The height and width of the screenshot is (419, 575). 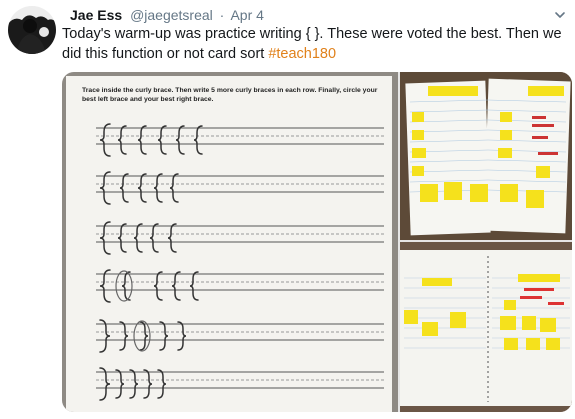 What do you see at coordinates (560, 15) in the screenshot?
I see `chevron-down-icon` at bounding box center [560, 15].